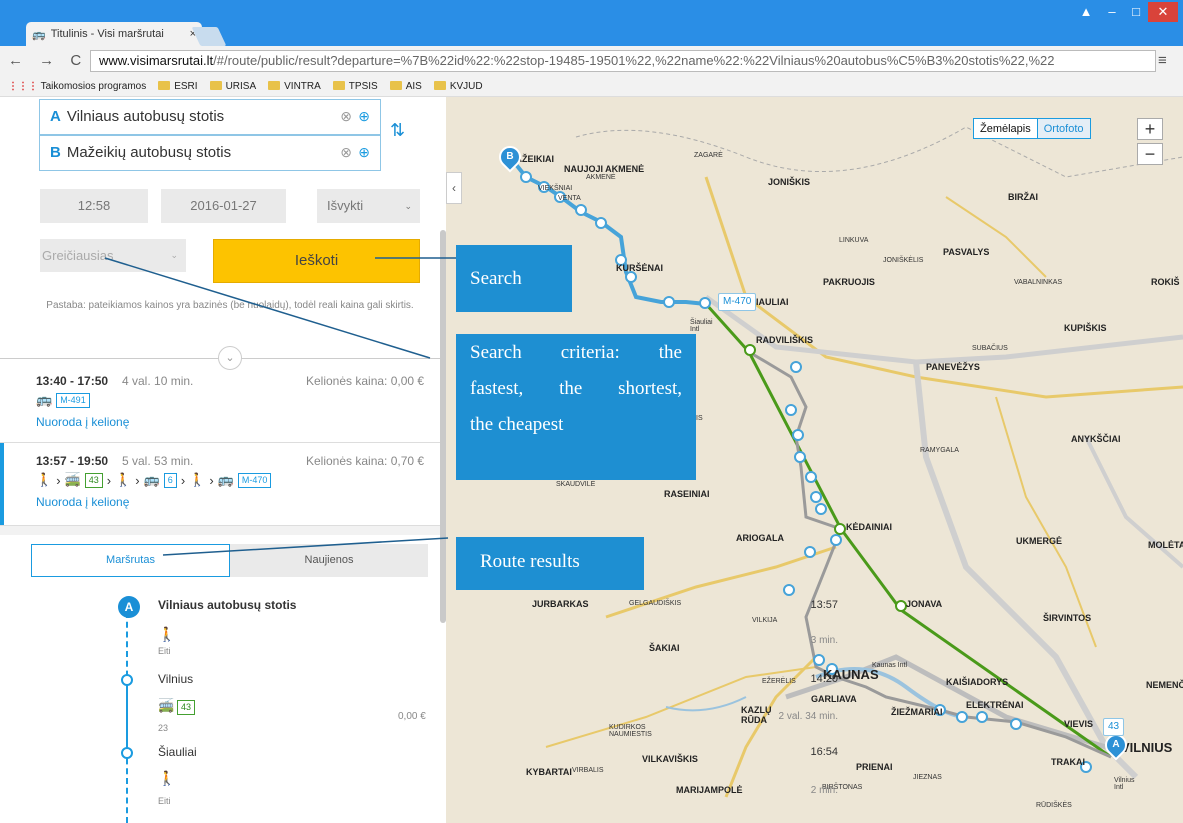  Describe the element at coordinates (670, 759) in the screenshot. I see `city-label: VILKAVIŠKIS` at that location.